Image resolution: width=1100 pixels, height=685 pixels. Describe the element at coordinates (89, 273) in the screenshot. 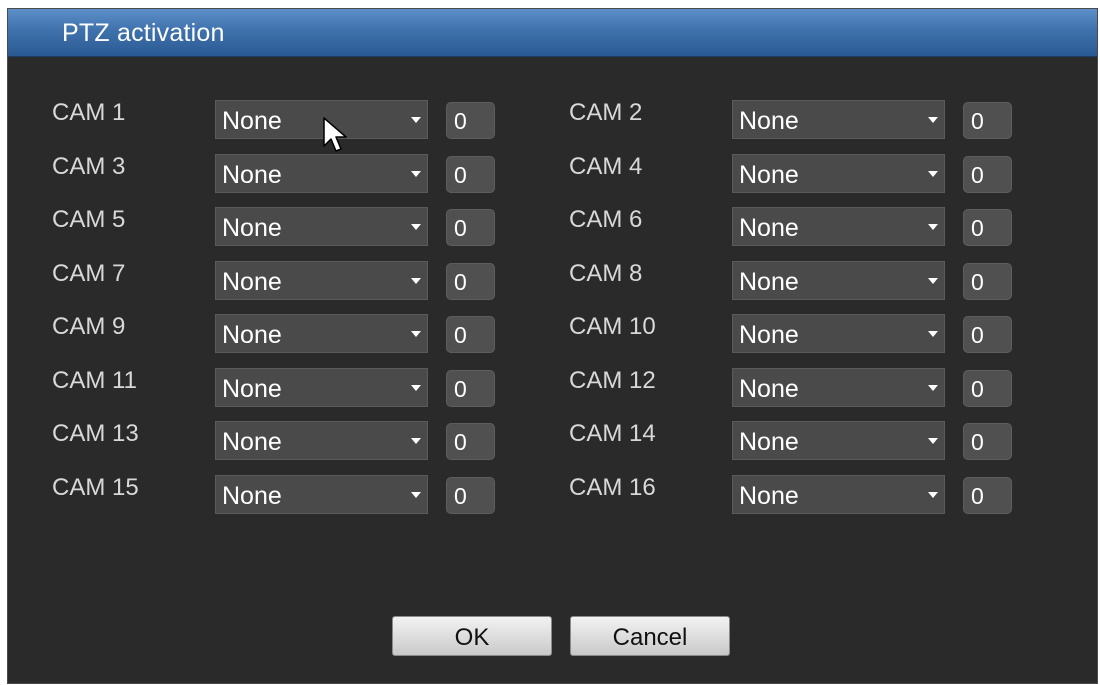

I see `camera-label: CAM 7` at that location.